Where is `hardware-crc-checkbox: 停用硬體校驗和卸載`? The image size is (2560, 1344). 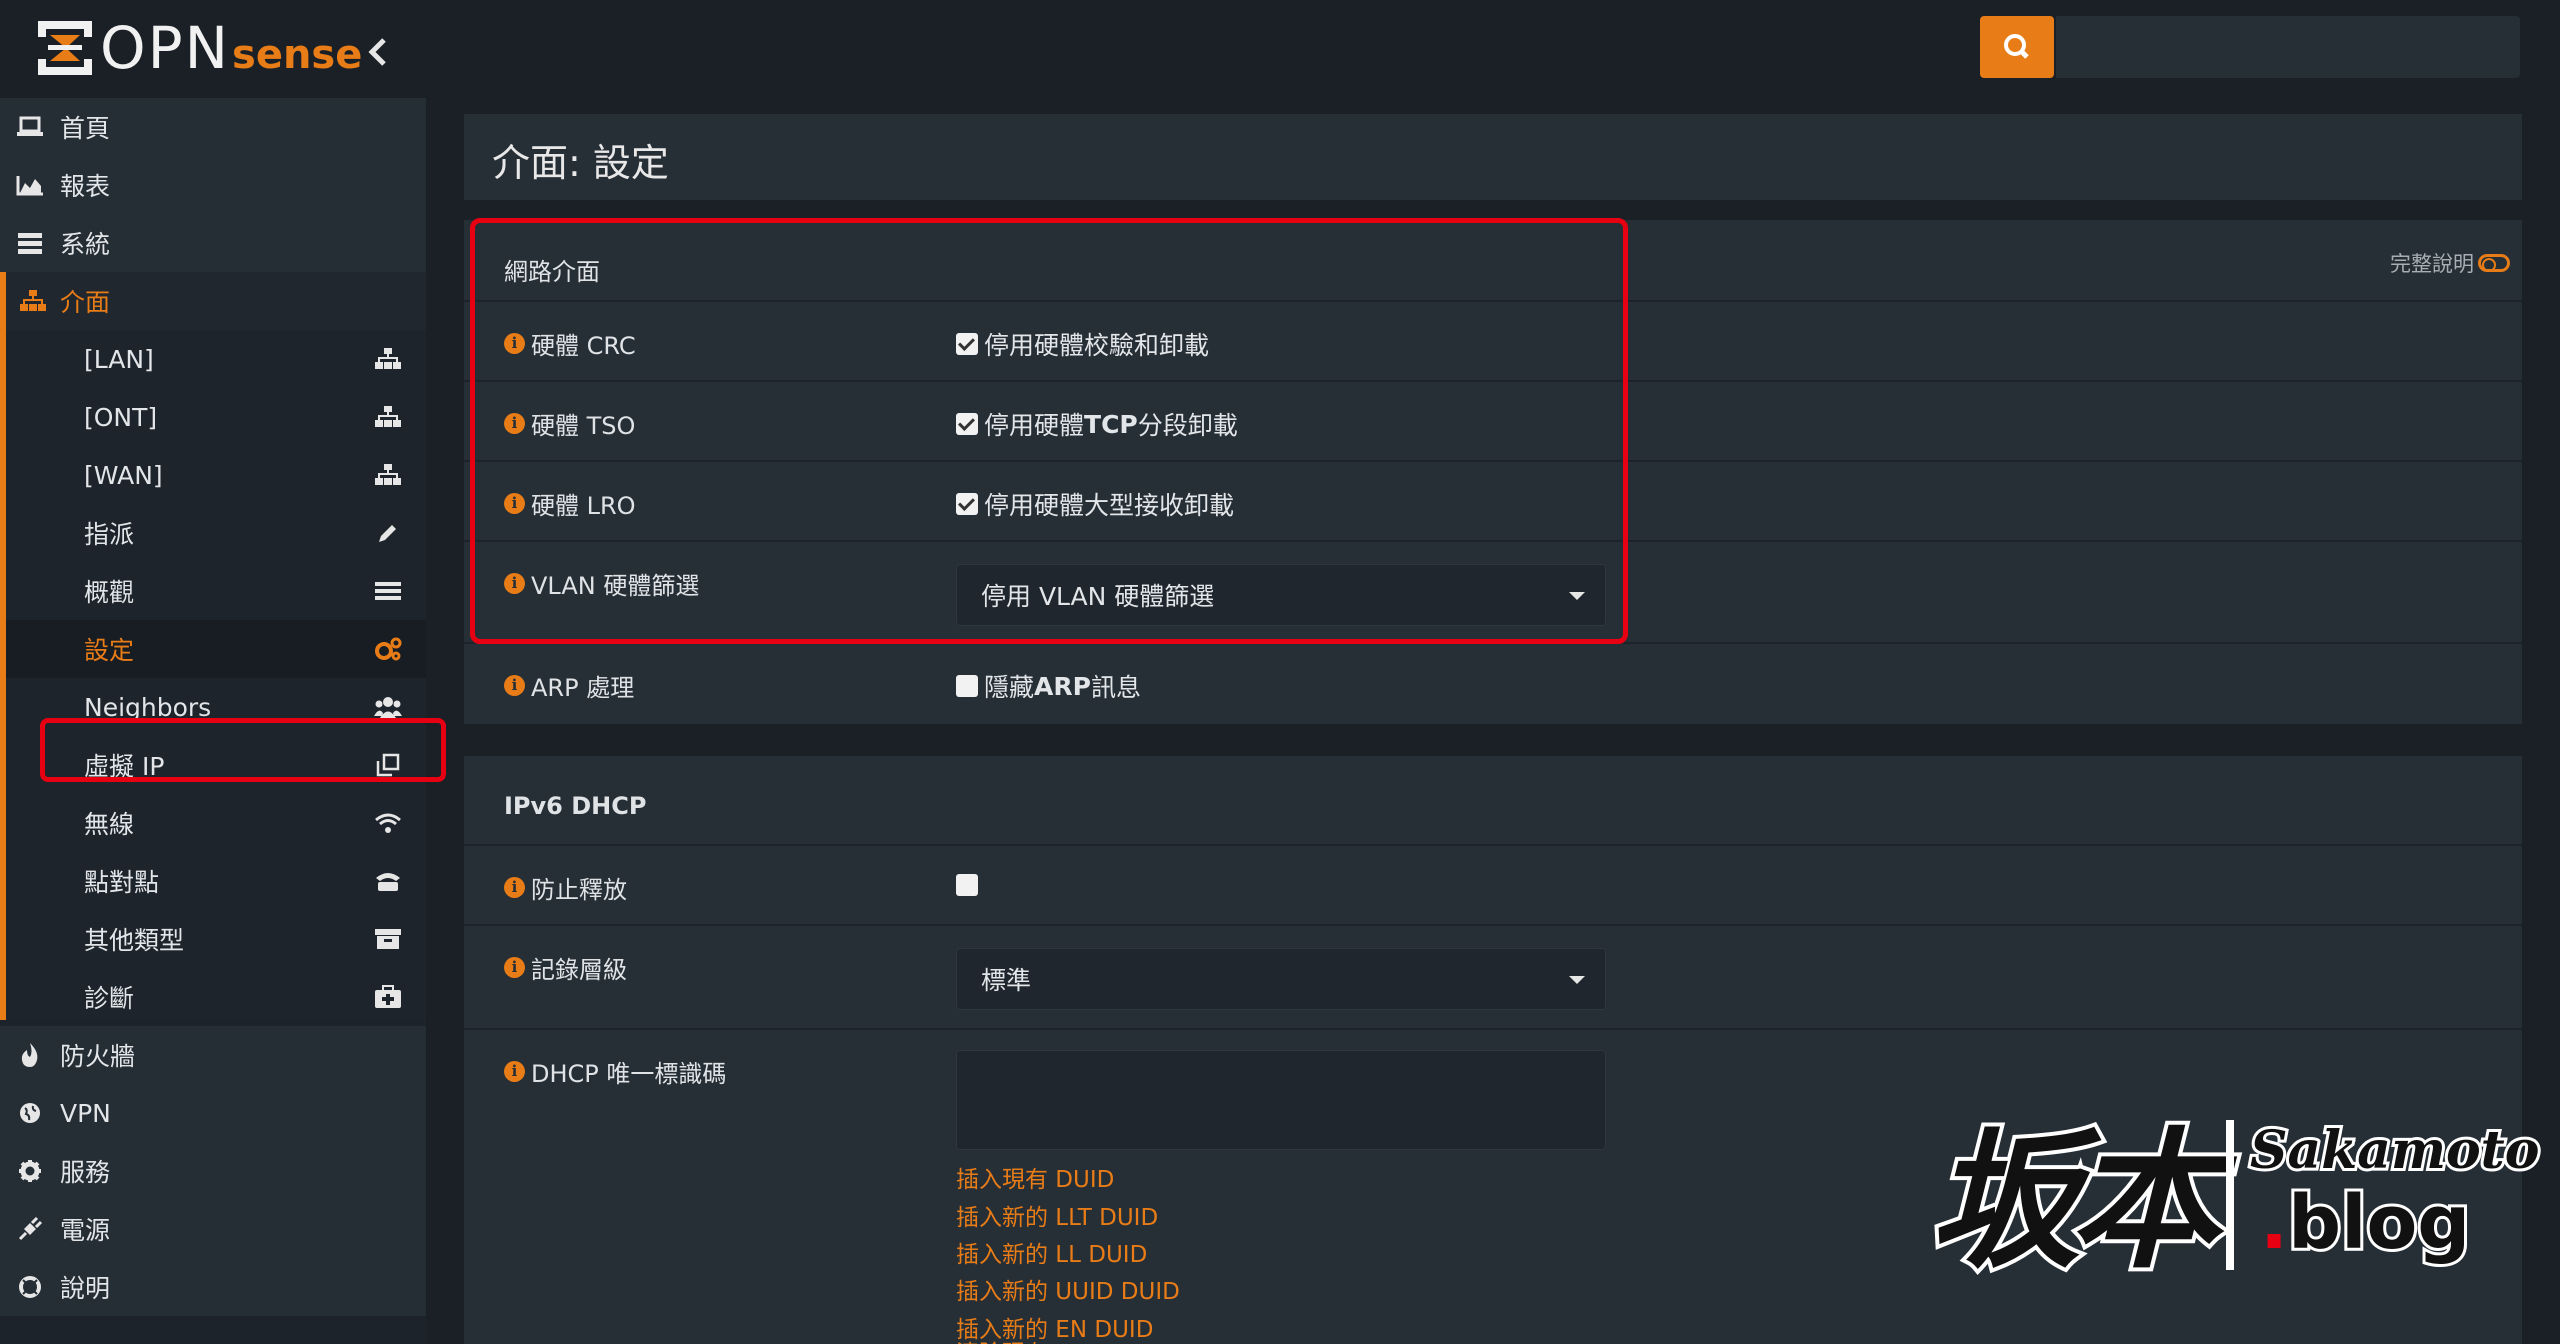 hardware-crc-checkbox: 停用硬體校驗和卸載 is located at coordinates (1082, 344).